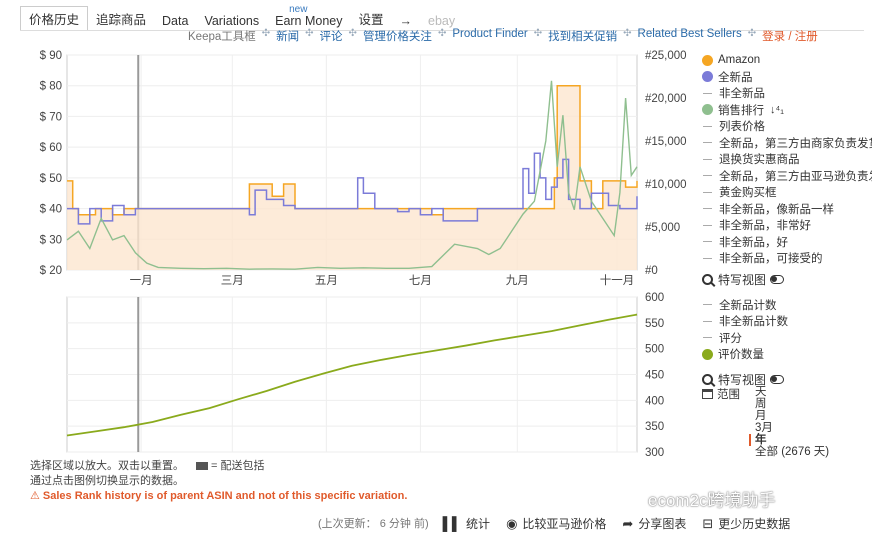 The width and height of the screenshot is (884, 537). Describe the element at coordinates (787, 338) in the screenshot. I see `legend-item: 评分` at that location.